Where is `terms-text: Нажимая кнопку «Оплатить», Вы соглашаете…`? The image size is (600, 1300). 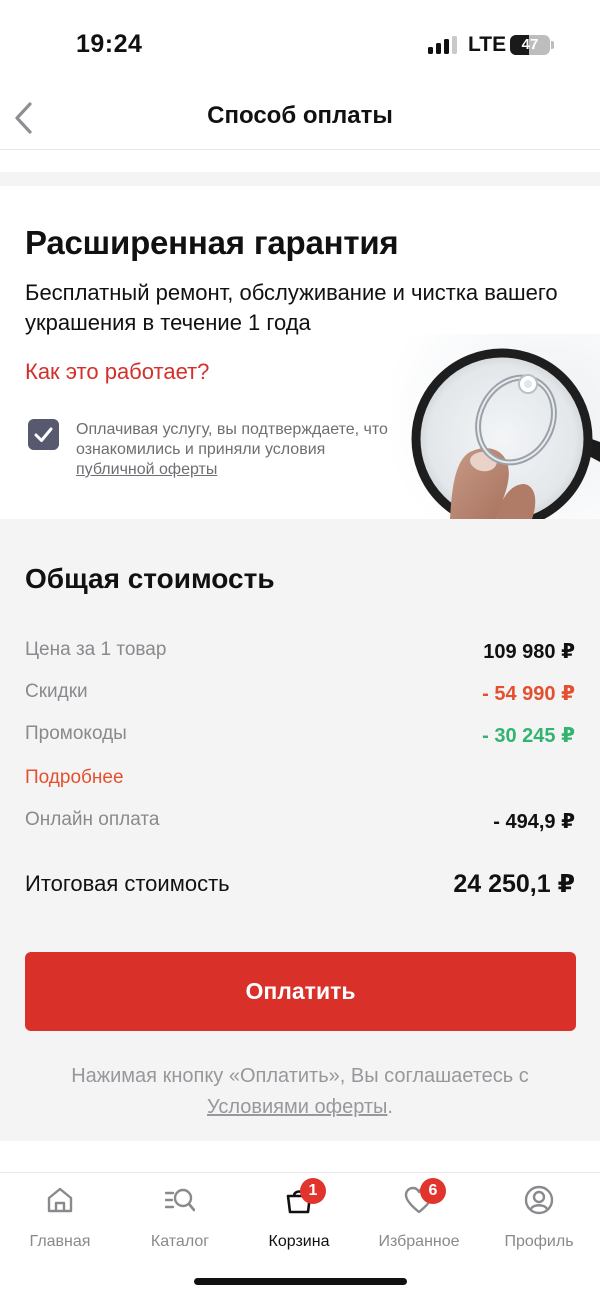
terms-text: Нажимая кнопку «Оплатить», Вы соглашаете… is located at coordinates (300, 1092).